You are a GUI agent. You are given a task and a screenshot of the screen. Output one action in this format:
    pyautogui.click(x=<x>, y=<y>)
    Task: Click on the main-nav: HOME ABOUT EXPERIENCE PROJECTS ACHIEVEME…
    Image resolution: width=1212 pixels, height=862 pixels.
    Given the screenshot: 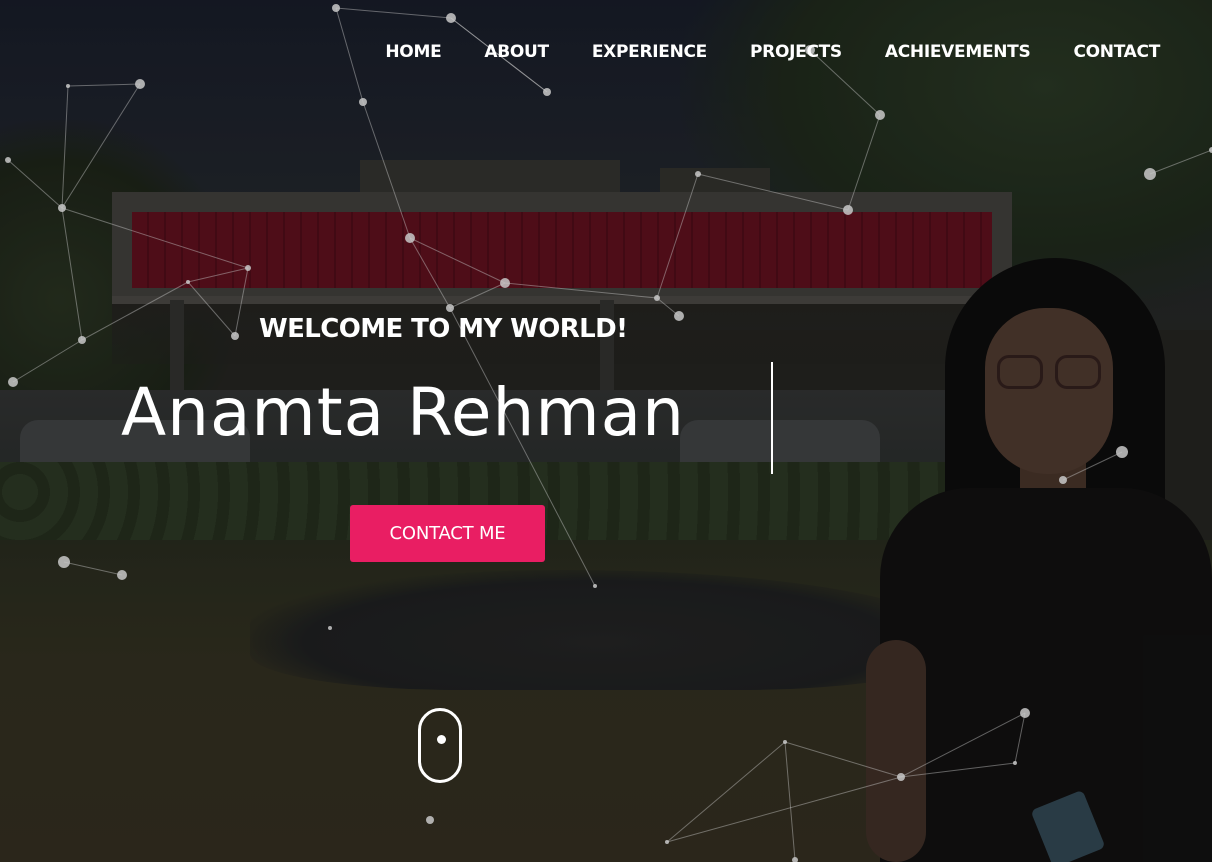 What is the action you would take?
    pyautogui.click(x=772, y=52)
    